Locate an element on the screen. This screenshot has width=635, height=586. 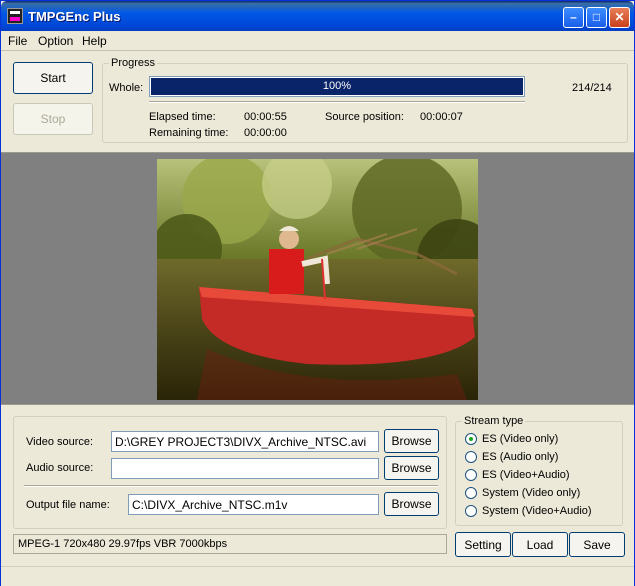
browse-output-button: Browse is located at coordinates (411, 504).